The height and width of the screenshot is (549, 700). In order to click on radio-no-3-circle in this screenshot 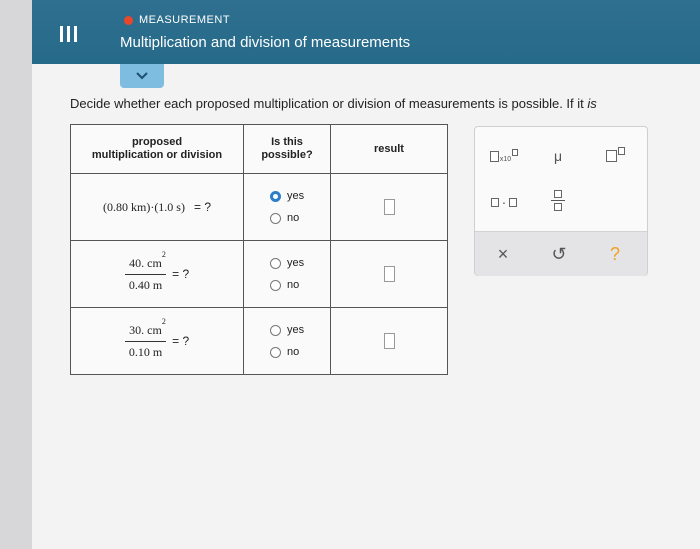, I will do `click(275, 352)`.